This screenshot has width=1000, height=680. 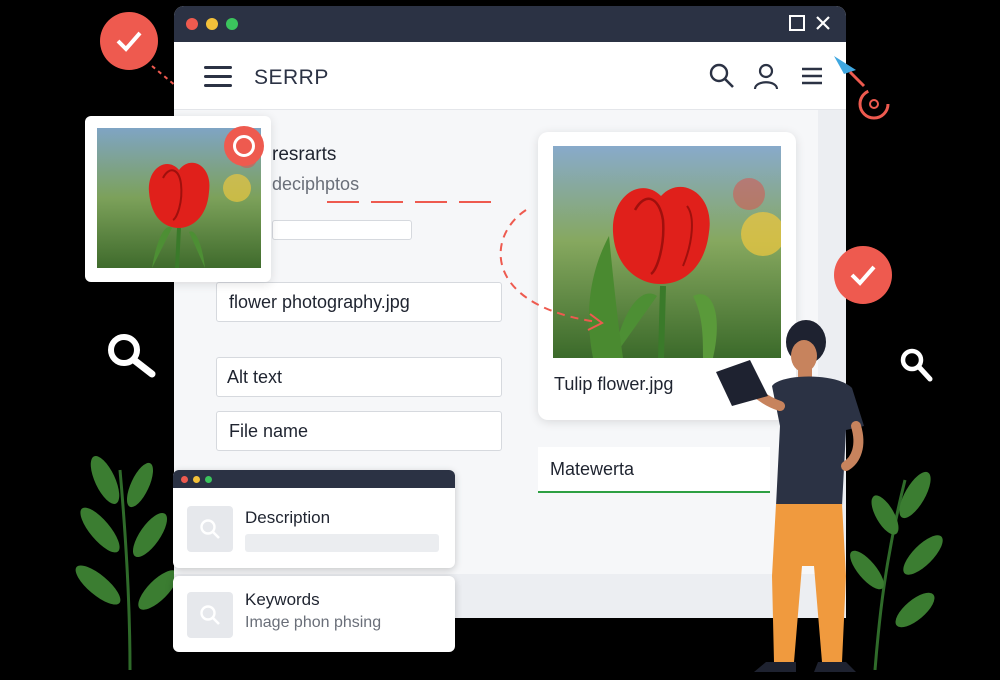 What do you see at coordinates (766, 76) in the screenshot?
I see `user-icon` at bounding box center [766, 76].